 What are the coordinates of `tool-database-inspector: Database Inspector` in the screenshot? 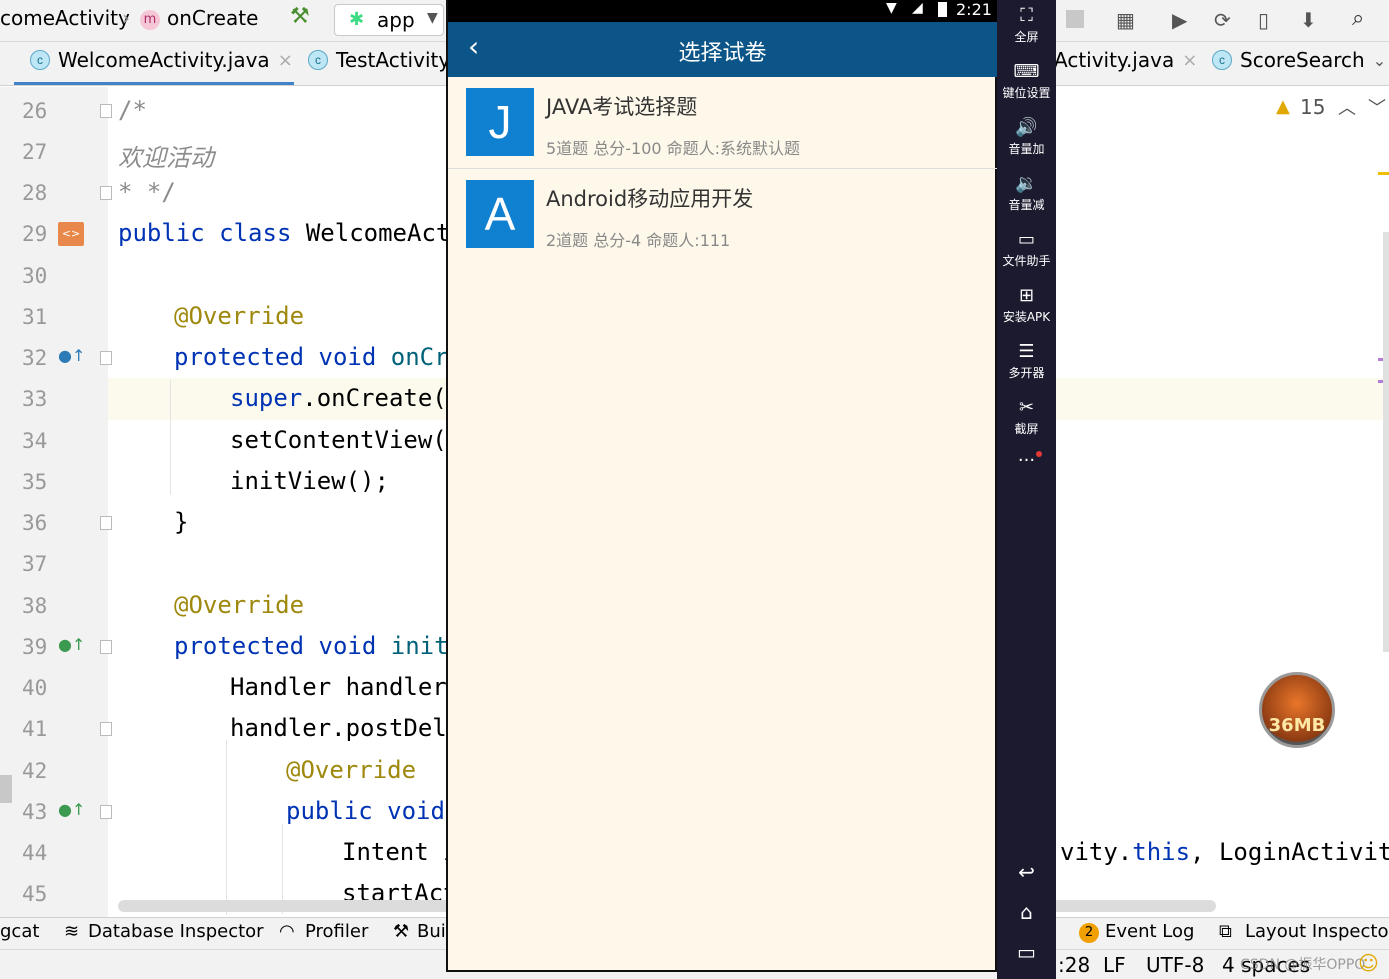 It's located at (176, 931).